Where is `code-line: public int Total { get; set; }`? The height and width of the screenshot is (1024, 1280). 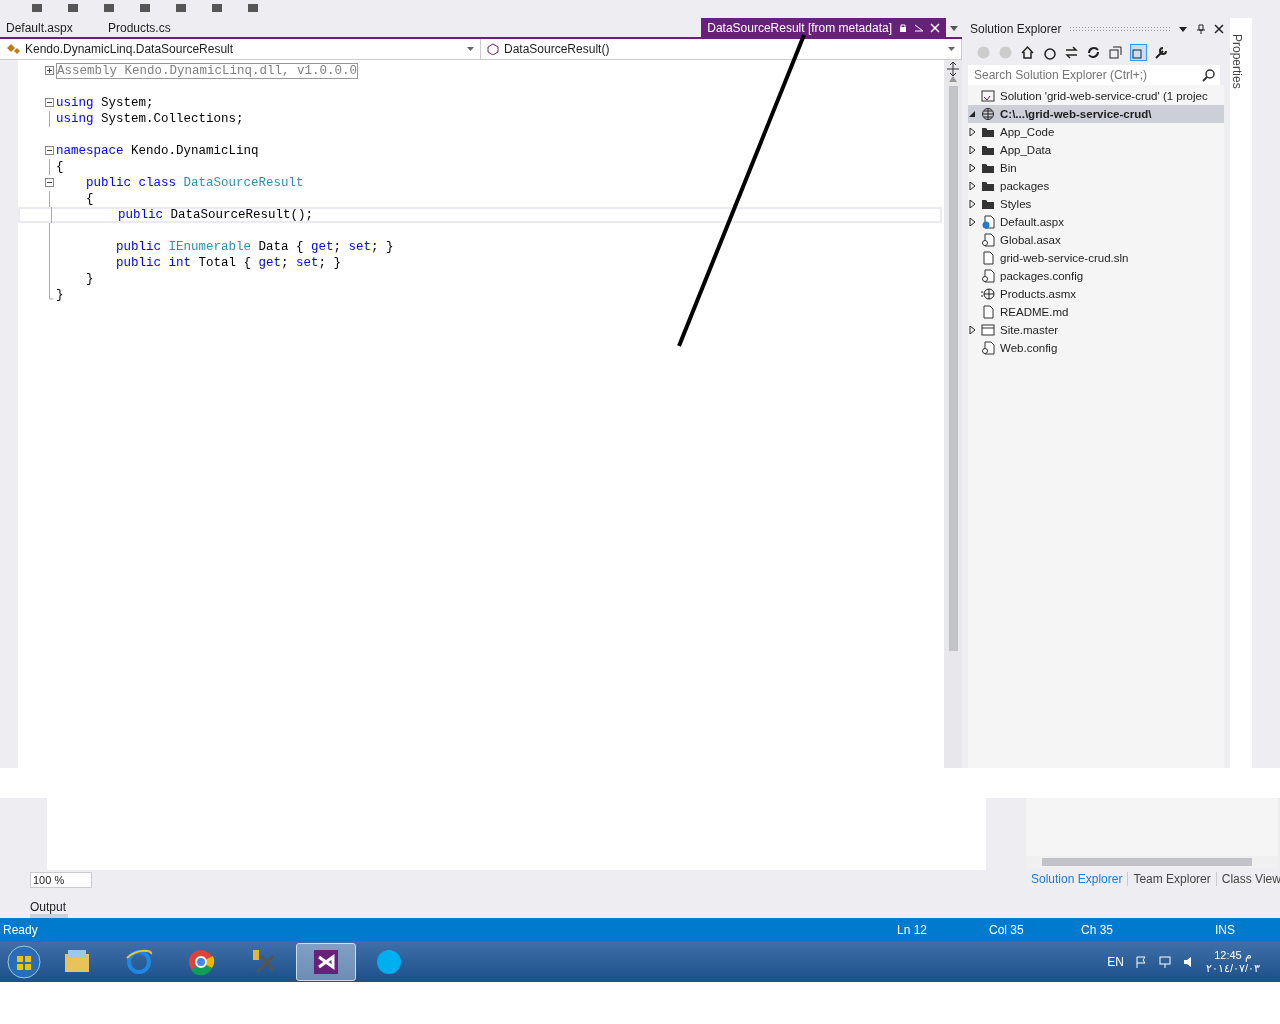 code-line: public int Total { get; set; } is located at coordinates (228, 263).